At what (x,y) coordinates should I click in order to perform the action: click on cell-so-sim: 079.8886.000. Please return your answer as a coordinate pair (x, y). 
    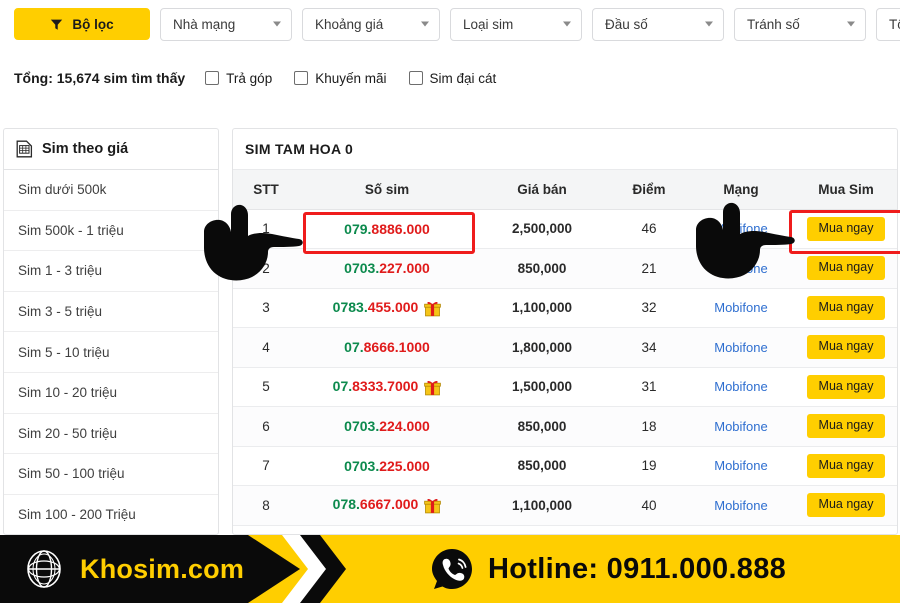
    Looking at the image, I should click on (387, 229).